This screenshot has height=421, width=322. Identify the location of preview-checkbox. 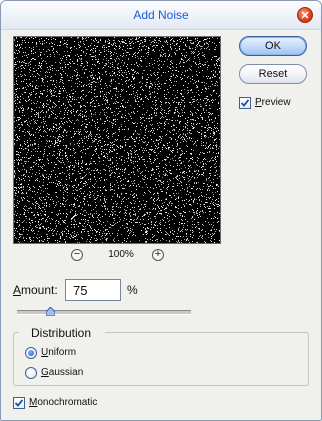
(245, 103).